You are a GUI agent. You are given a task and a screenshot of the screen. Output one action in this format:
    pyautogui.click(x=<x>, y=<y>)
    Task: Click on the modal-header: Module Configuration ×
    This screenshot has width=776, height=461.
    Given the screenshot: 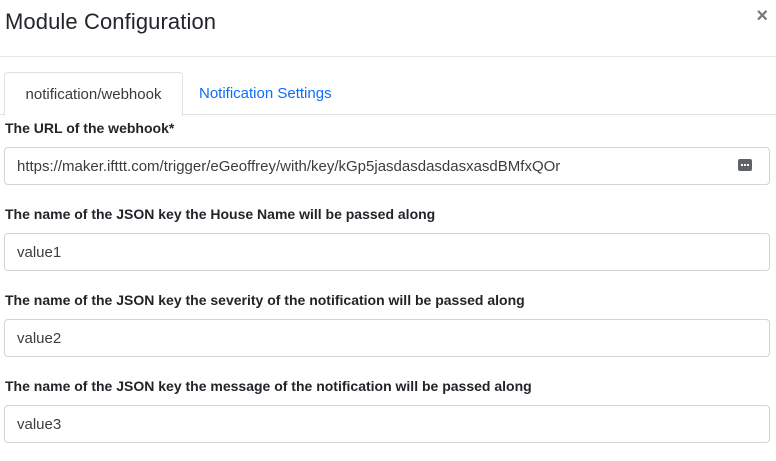 What is the action you would take?
    pyautogui.click(x=388, y=28)
    